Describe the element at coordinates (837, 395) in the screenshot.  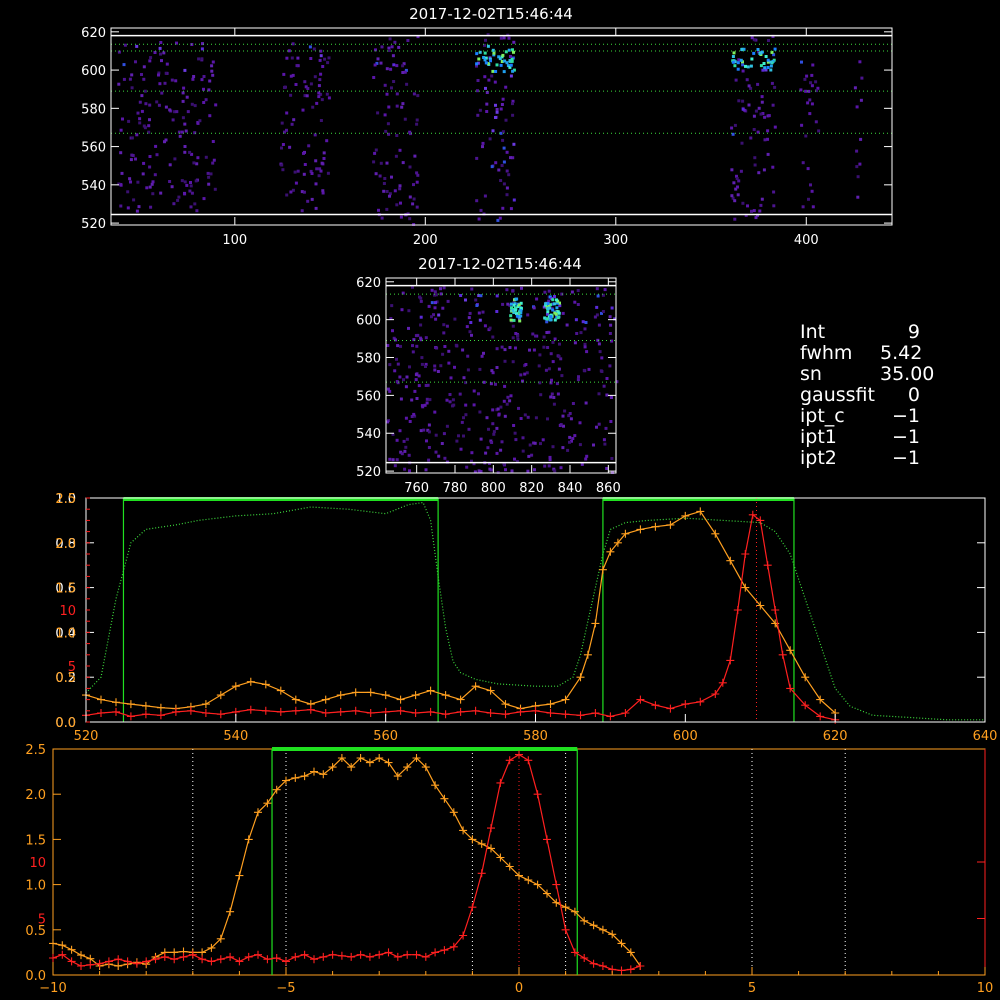
I see `info-key: gaussfit` at that location.